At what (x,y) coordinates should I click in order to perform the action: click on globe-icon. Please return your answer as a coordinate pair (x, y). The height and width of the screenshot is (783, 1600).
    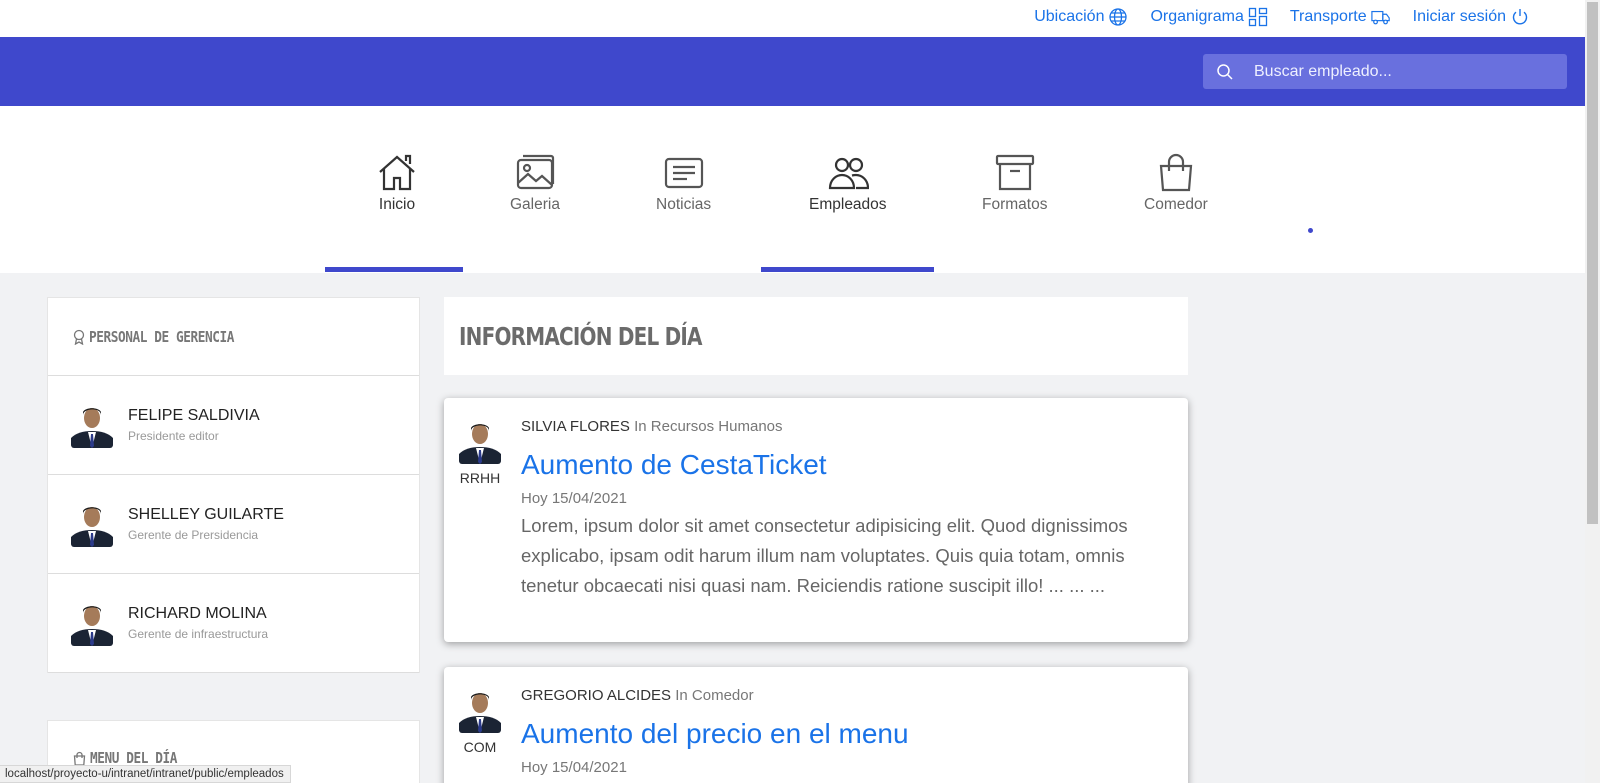
    Looking at the image, I should click on (1118, 17).